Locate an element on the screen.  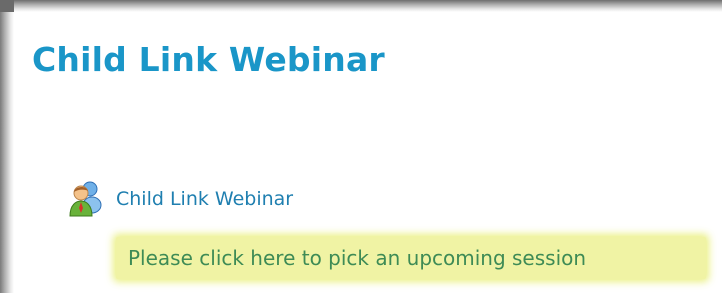
webinar-link: Child Link Webinar is located at coordinates (204, 199).